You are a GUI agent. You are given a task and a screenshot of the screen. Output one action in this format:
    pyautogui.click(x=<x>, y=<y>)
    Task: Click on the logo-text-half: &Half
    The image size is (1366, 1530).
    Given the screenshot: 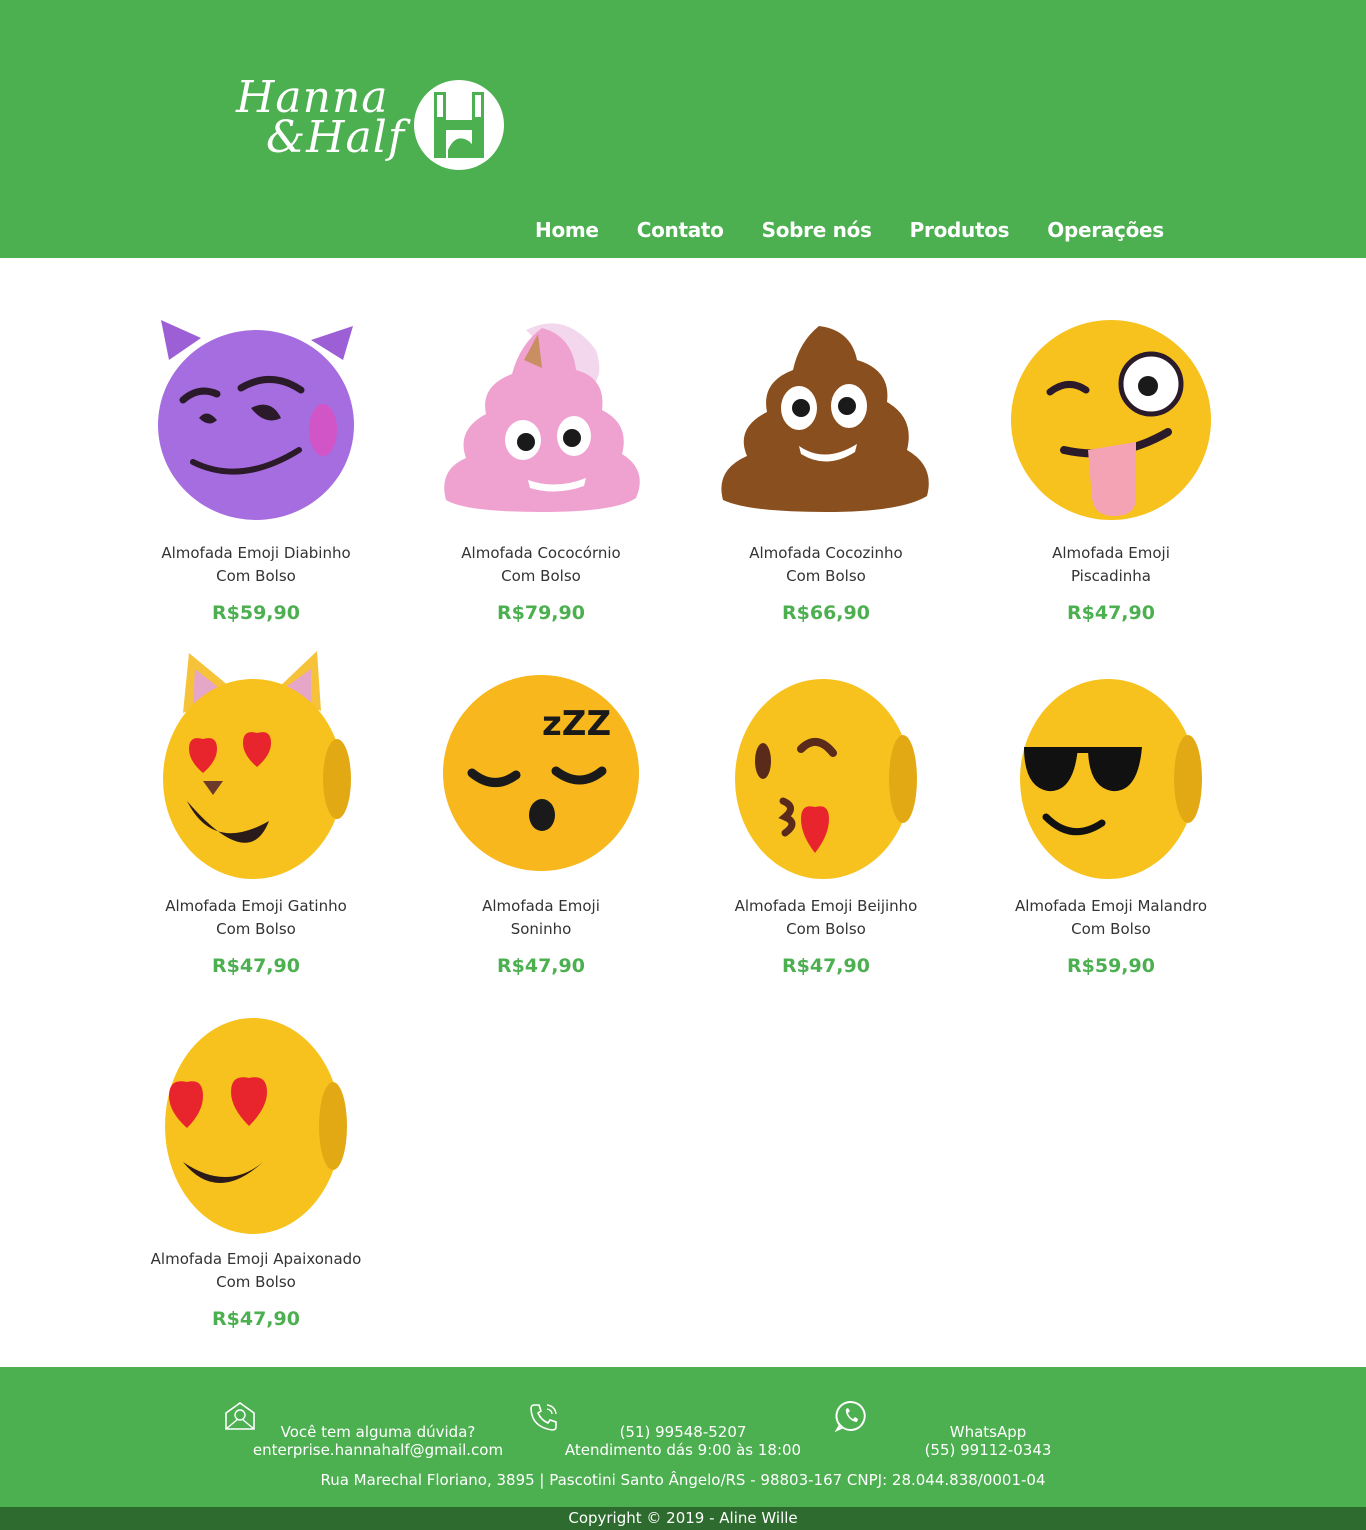 What is the action you would take?
    pyautogui.click(x=336, y=137)
    